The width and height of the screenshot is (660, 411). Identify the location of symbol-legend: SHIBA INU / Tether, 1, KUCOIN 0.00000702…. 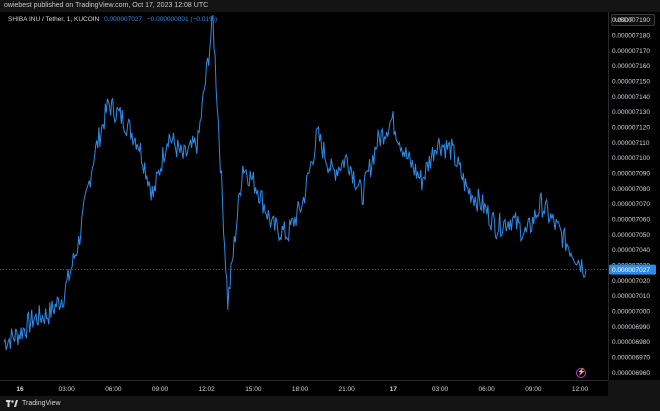
(112, 19).